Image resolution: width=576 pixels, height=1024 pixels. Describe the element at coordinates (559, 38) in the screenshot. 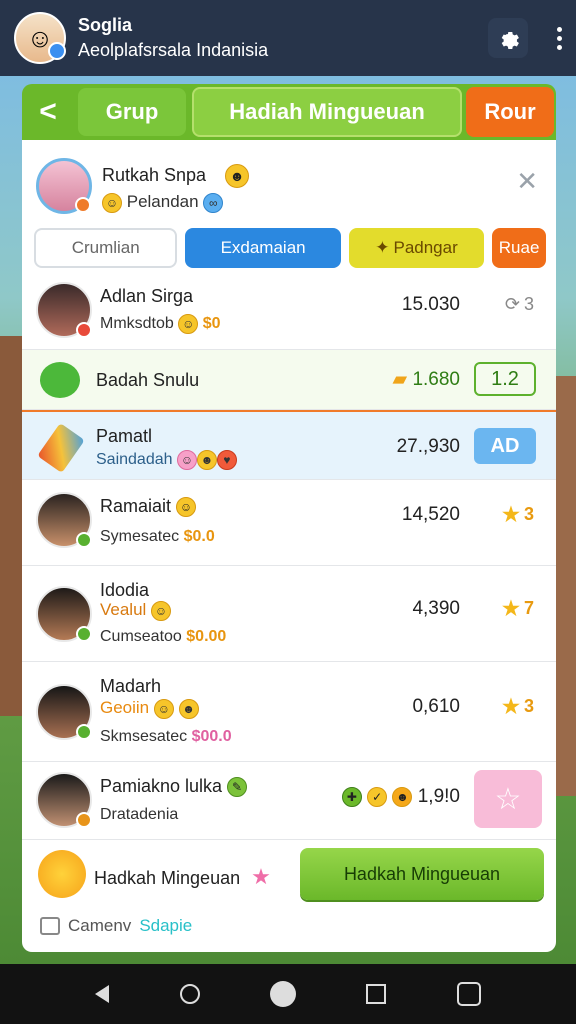

I see `kebab-menu-icon` at that location.